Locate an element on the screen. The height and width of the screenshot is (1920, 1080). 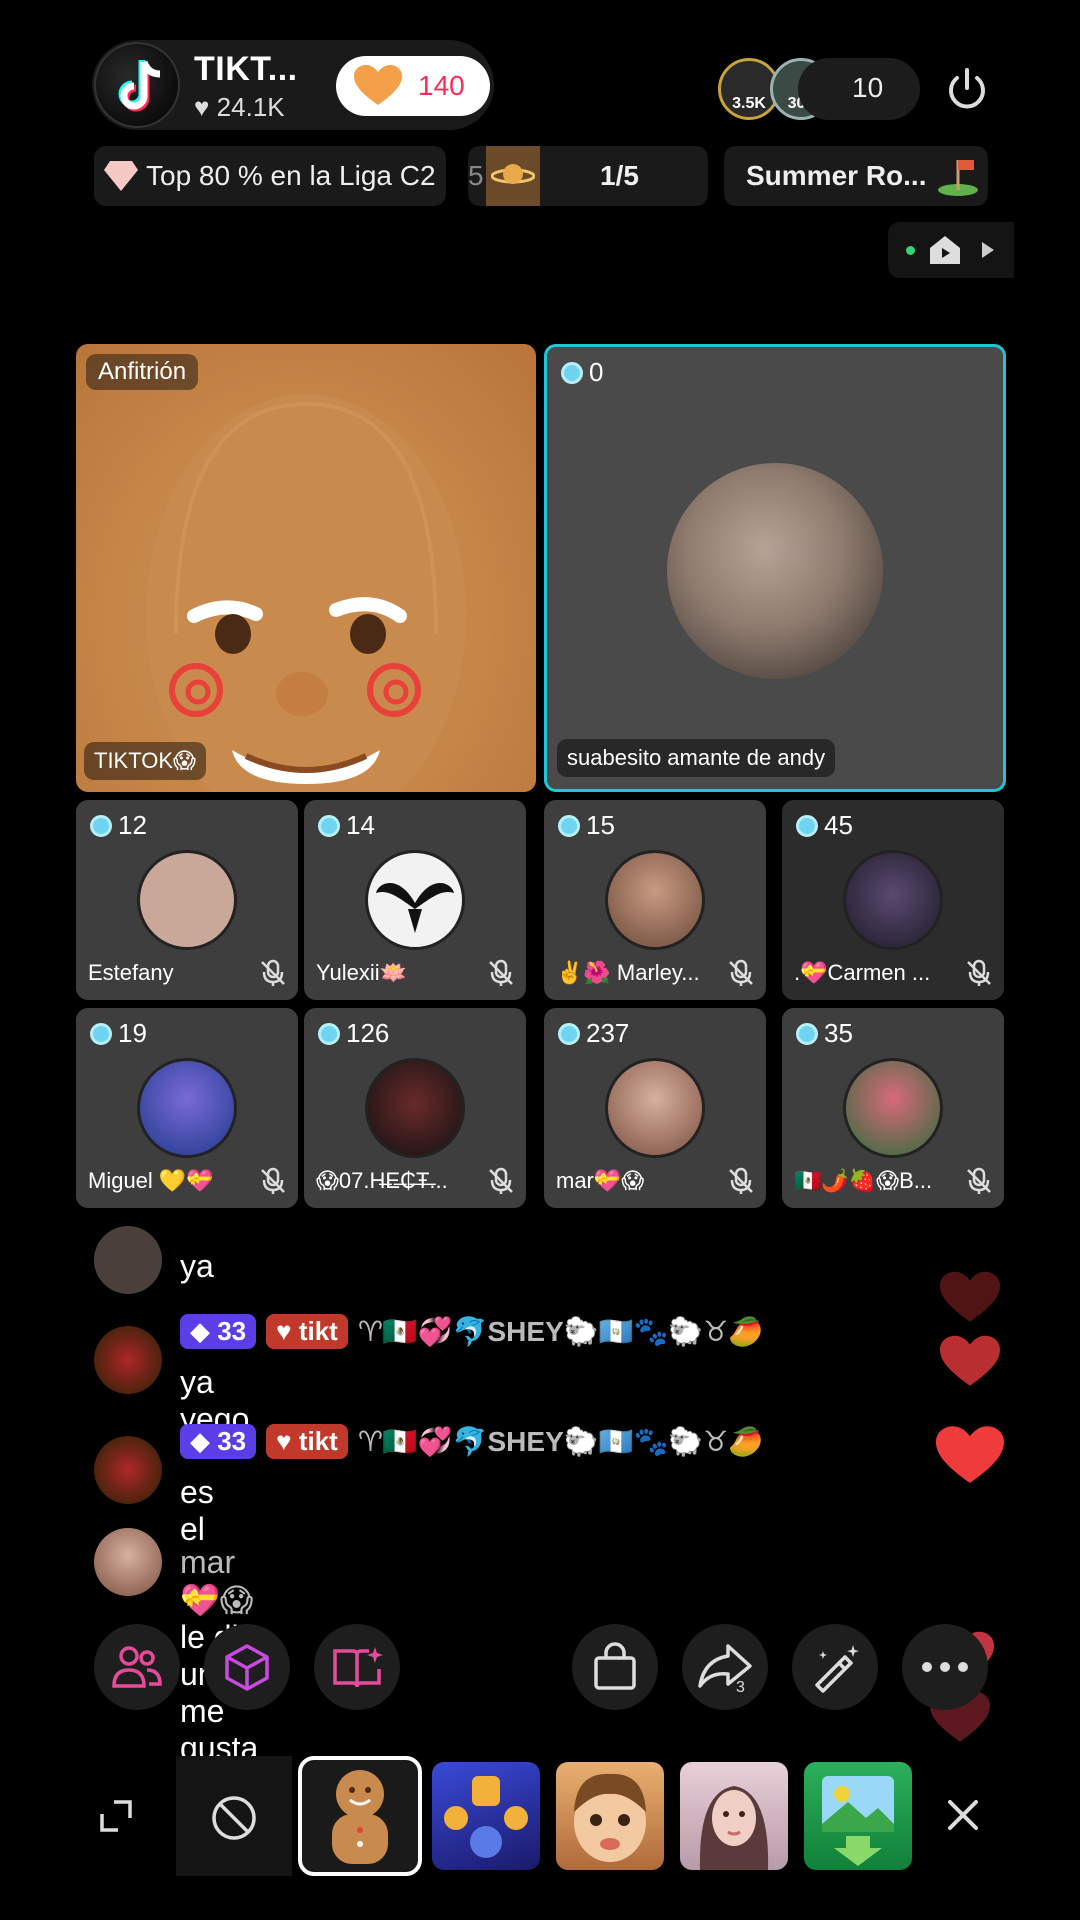
effect-lanterns is located at coordinates (486, 1816).